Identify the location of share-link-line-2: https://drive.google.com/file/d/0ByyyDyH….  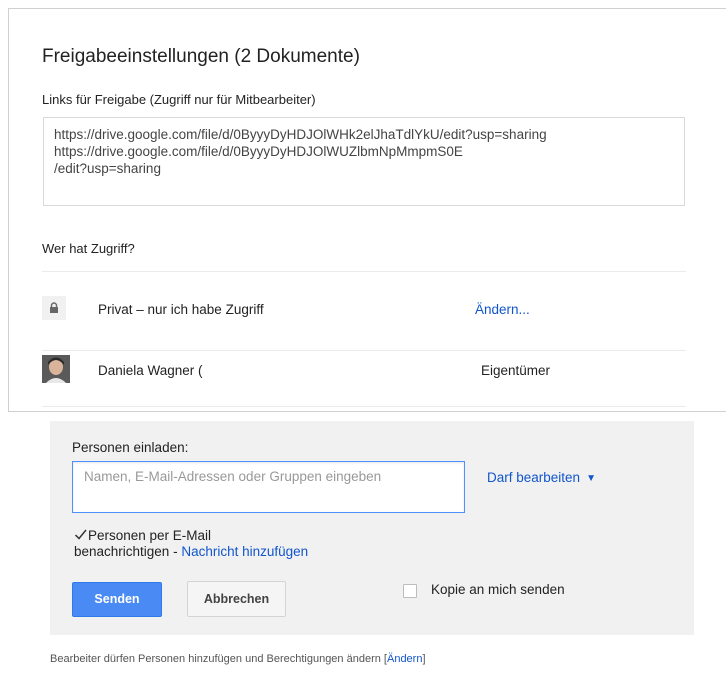
(258, 151).